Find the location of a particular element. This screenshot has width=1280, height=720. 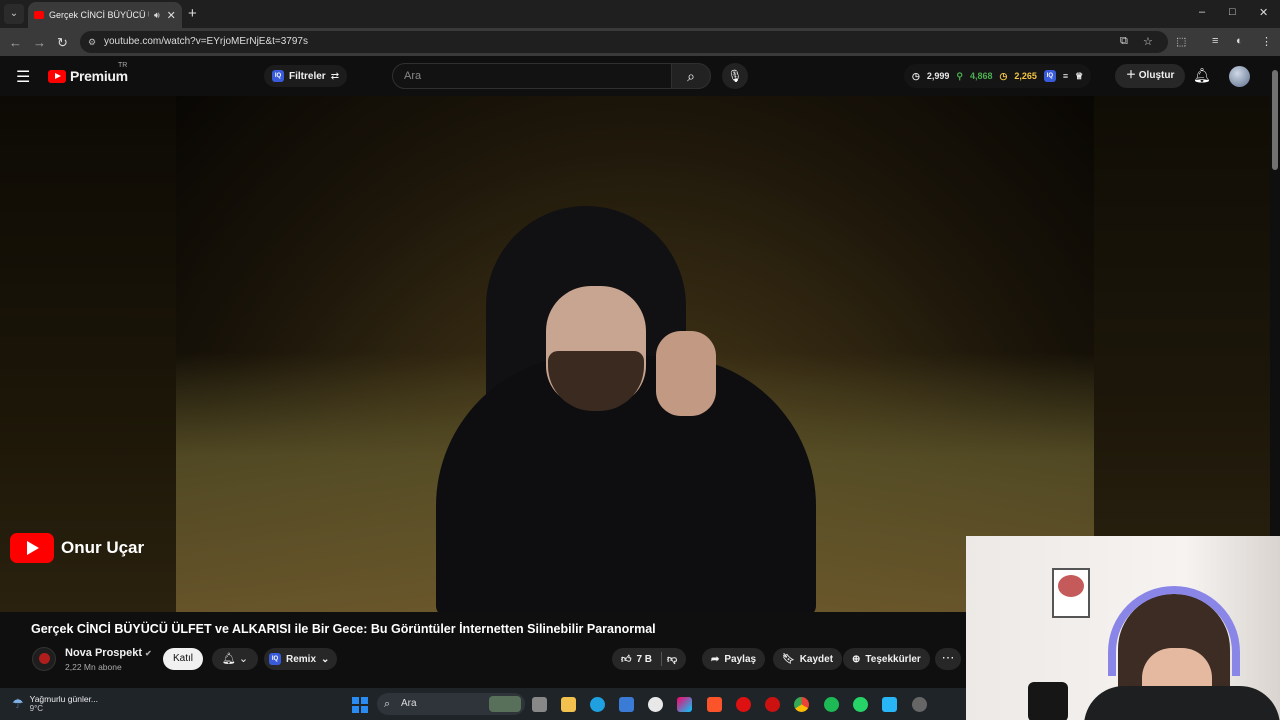

more-horizontal-icon: ⋯ is located at coordinates (948, 657).